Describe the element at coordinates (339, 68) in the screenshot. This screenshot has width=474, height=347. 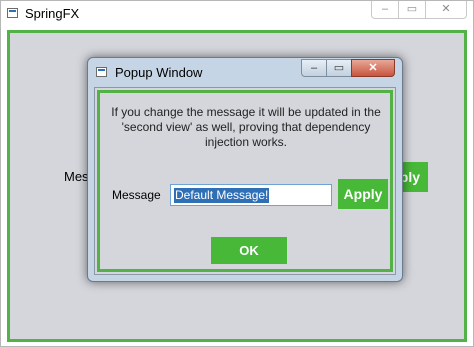
I see `popup-maximize-button: ▭` at that location.